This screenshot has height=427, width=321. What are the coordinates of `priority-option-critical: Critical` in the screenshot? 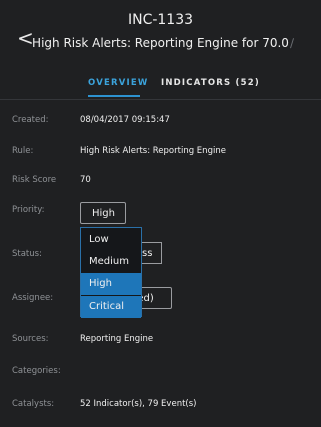 It's located at (111, 306).